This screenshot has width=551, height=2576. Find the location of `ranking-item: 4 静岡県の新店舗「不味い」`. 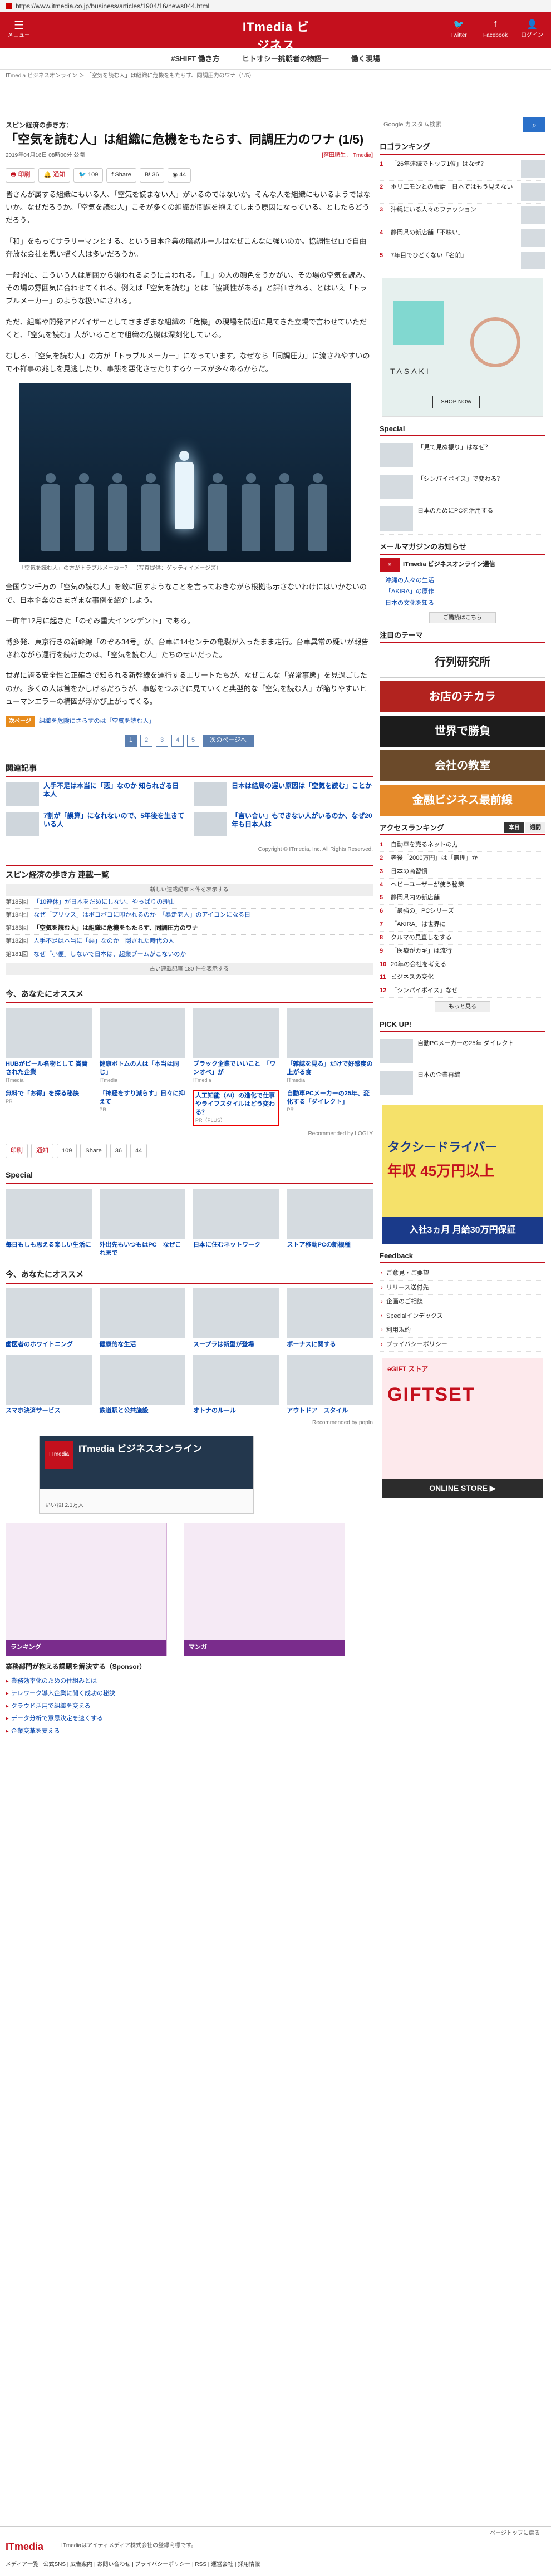

ranking-item: 4 静岡県の新店舗「不味い」 is located at coordinates (463, 237).